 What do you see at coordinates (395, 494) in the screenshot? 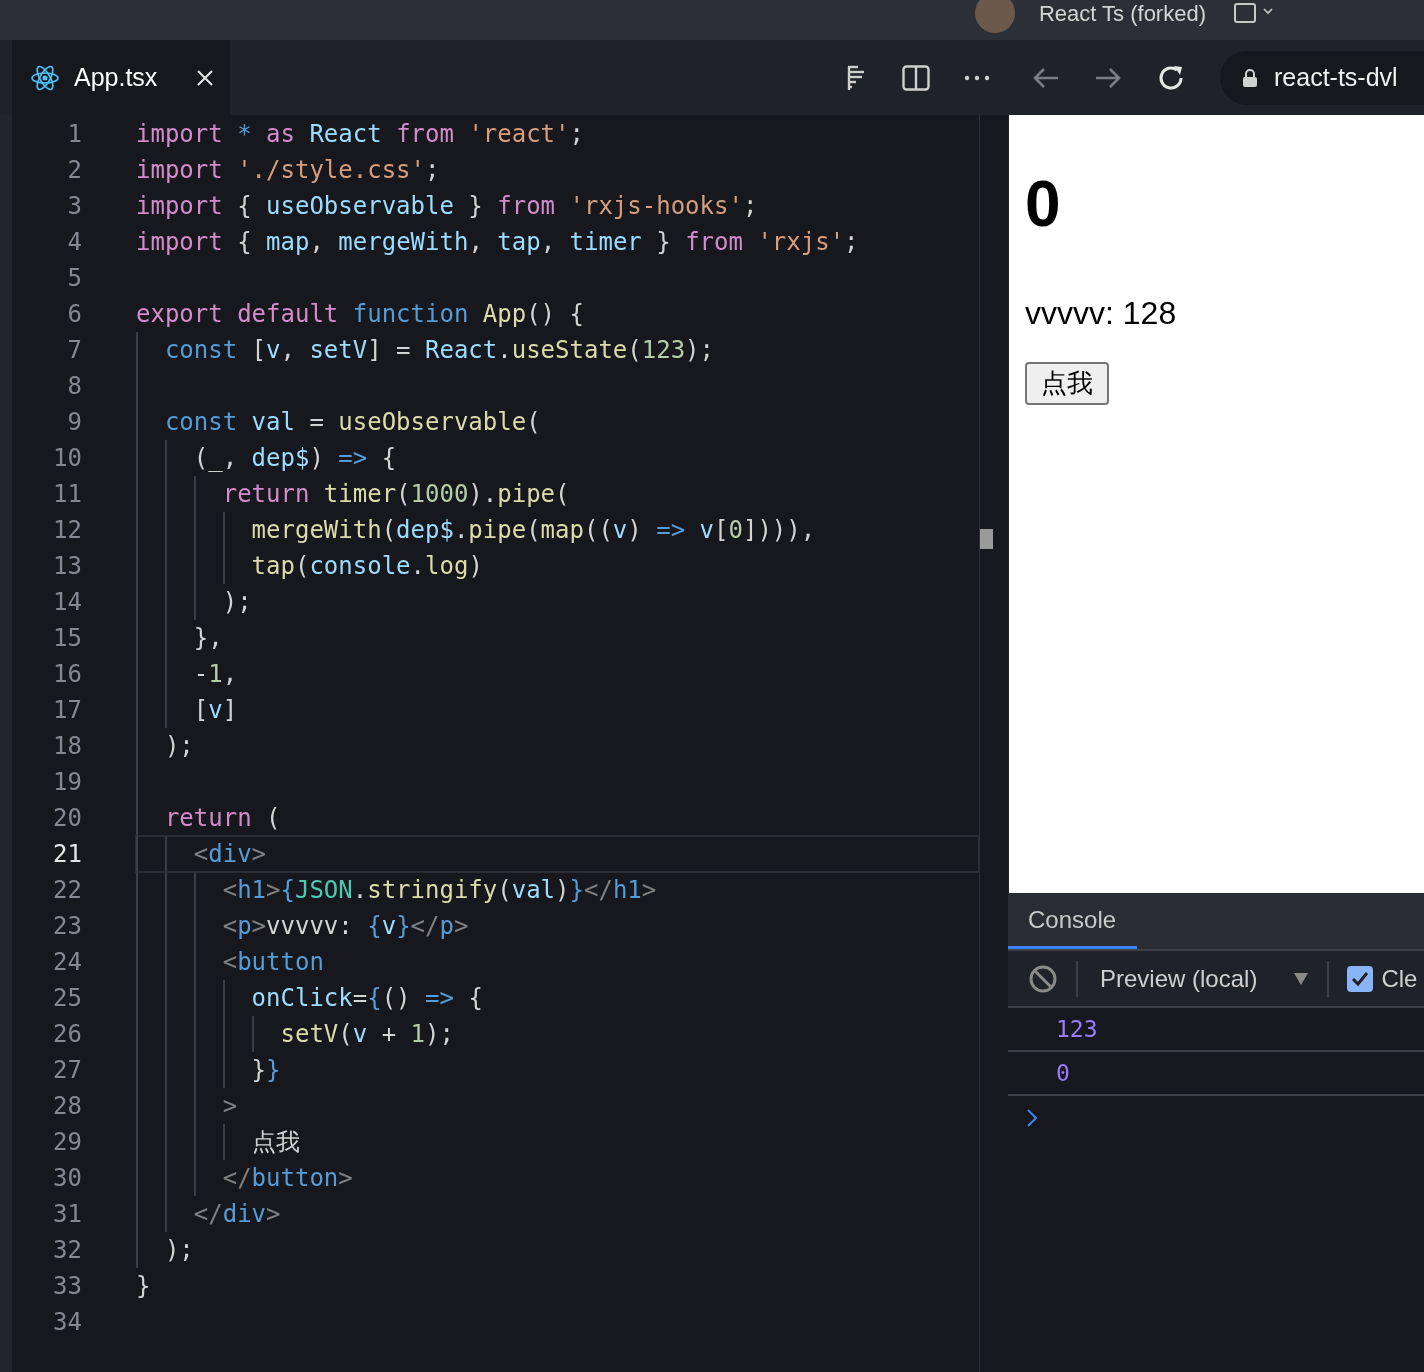
I see `code-line: return timer(1000).pipe(` at bounding box center [395, 494].